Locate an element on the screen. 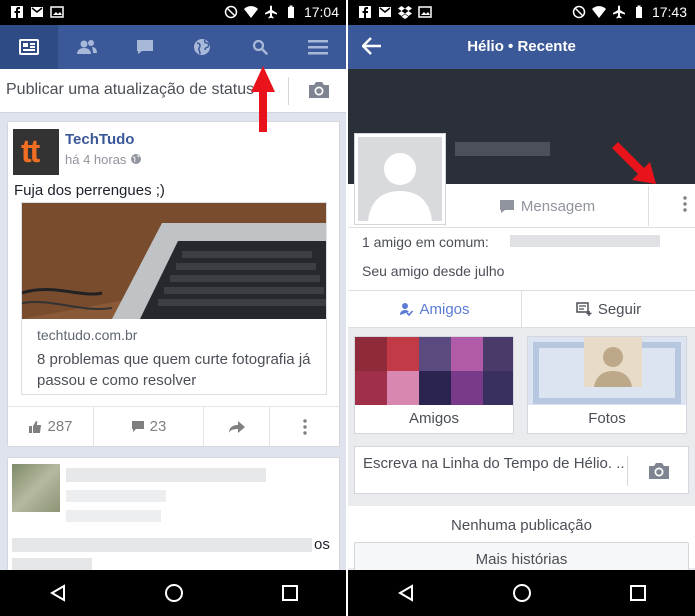 The width and height of the screenshot is (695, 616). friends-tile-image is located at coordinates (434, 371).